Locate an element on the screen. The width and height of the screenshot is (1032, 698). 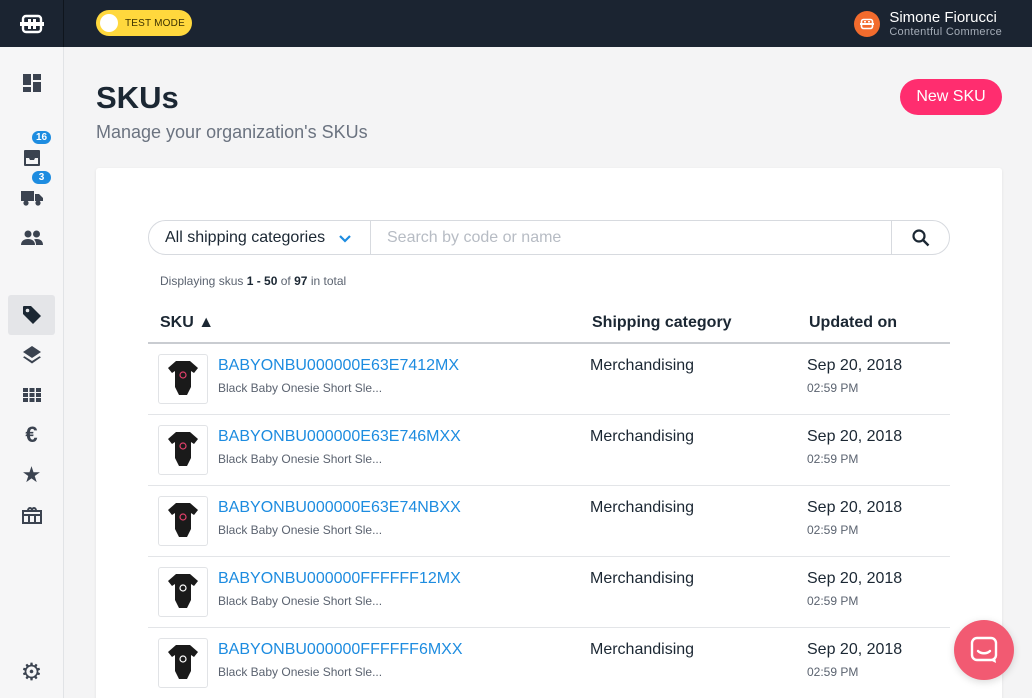
logo-icon is located at coordinates (31, 23).